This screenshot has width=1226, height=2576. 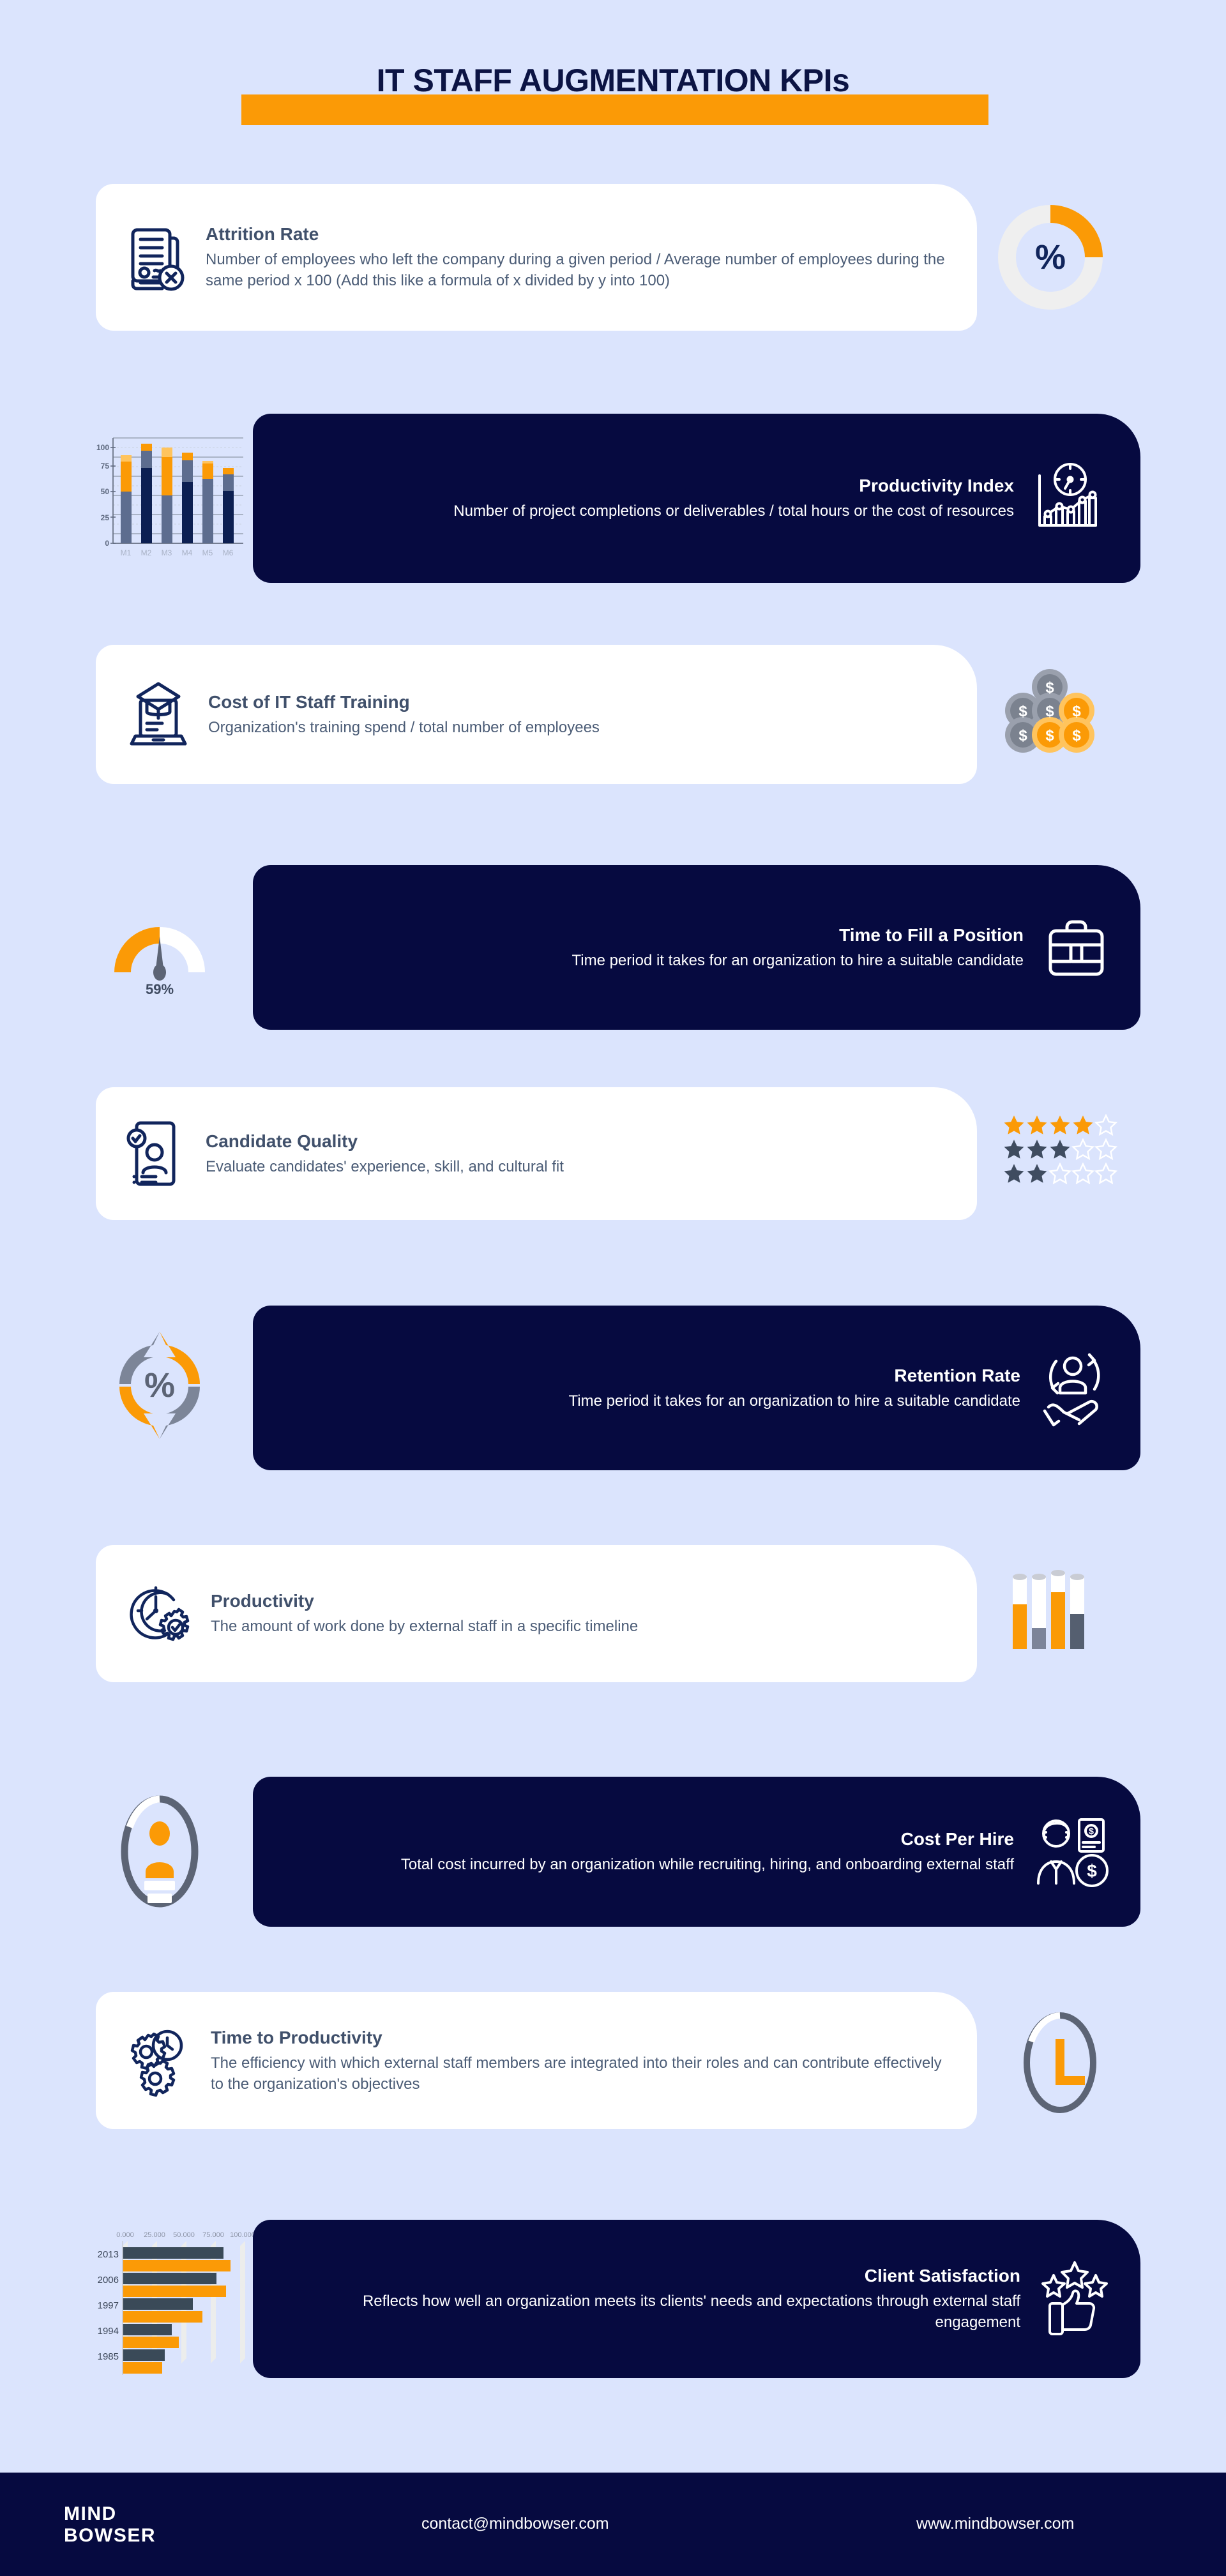 I want to click on svg-text: M4, so click(x=187, y=552).